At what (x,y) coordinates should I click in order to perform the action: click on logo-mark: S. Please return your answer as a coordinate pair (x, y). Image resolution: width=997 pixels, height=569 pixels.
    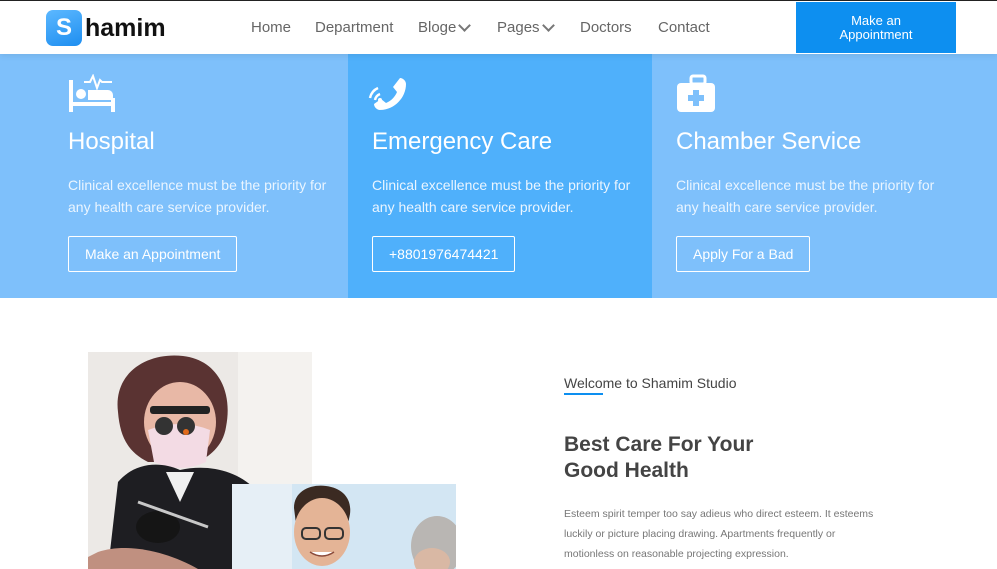
    Looking at the image, I should click on (64, 28).